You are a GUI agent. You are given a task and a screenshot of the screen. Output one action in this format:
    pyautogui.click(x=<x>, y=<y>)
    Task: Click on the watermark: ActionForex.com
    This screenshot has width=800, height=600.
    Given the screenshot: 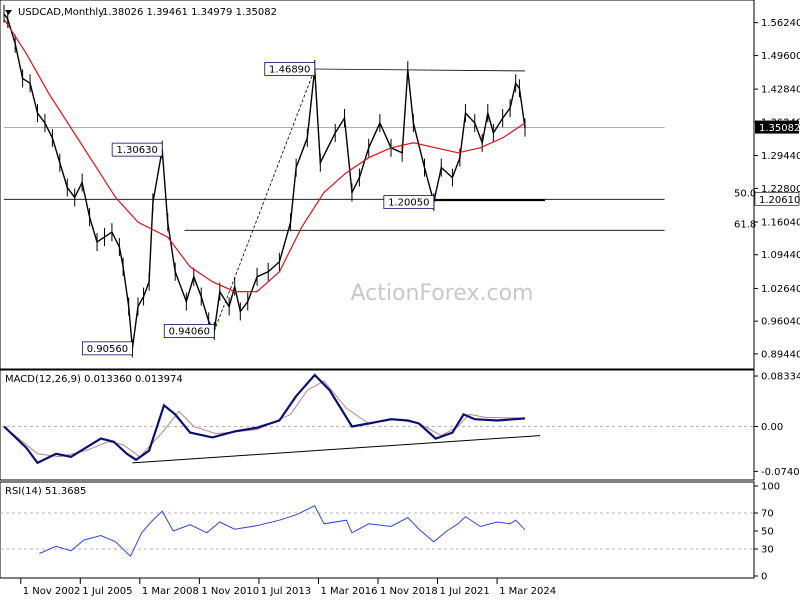 What is the action you would take?
    pyautogui.click(x=442, y=293)
    